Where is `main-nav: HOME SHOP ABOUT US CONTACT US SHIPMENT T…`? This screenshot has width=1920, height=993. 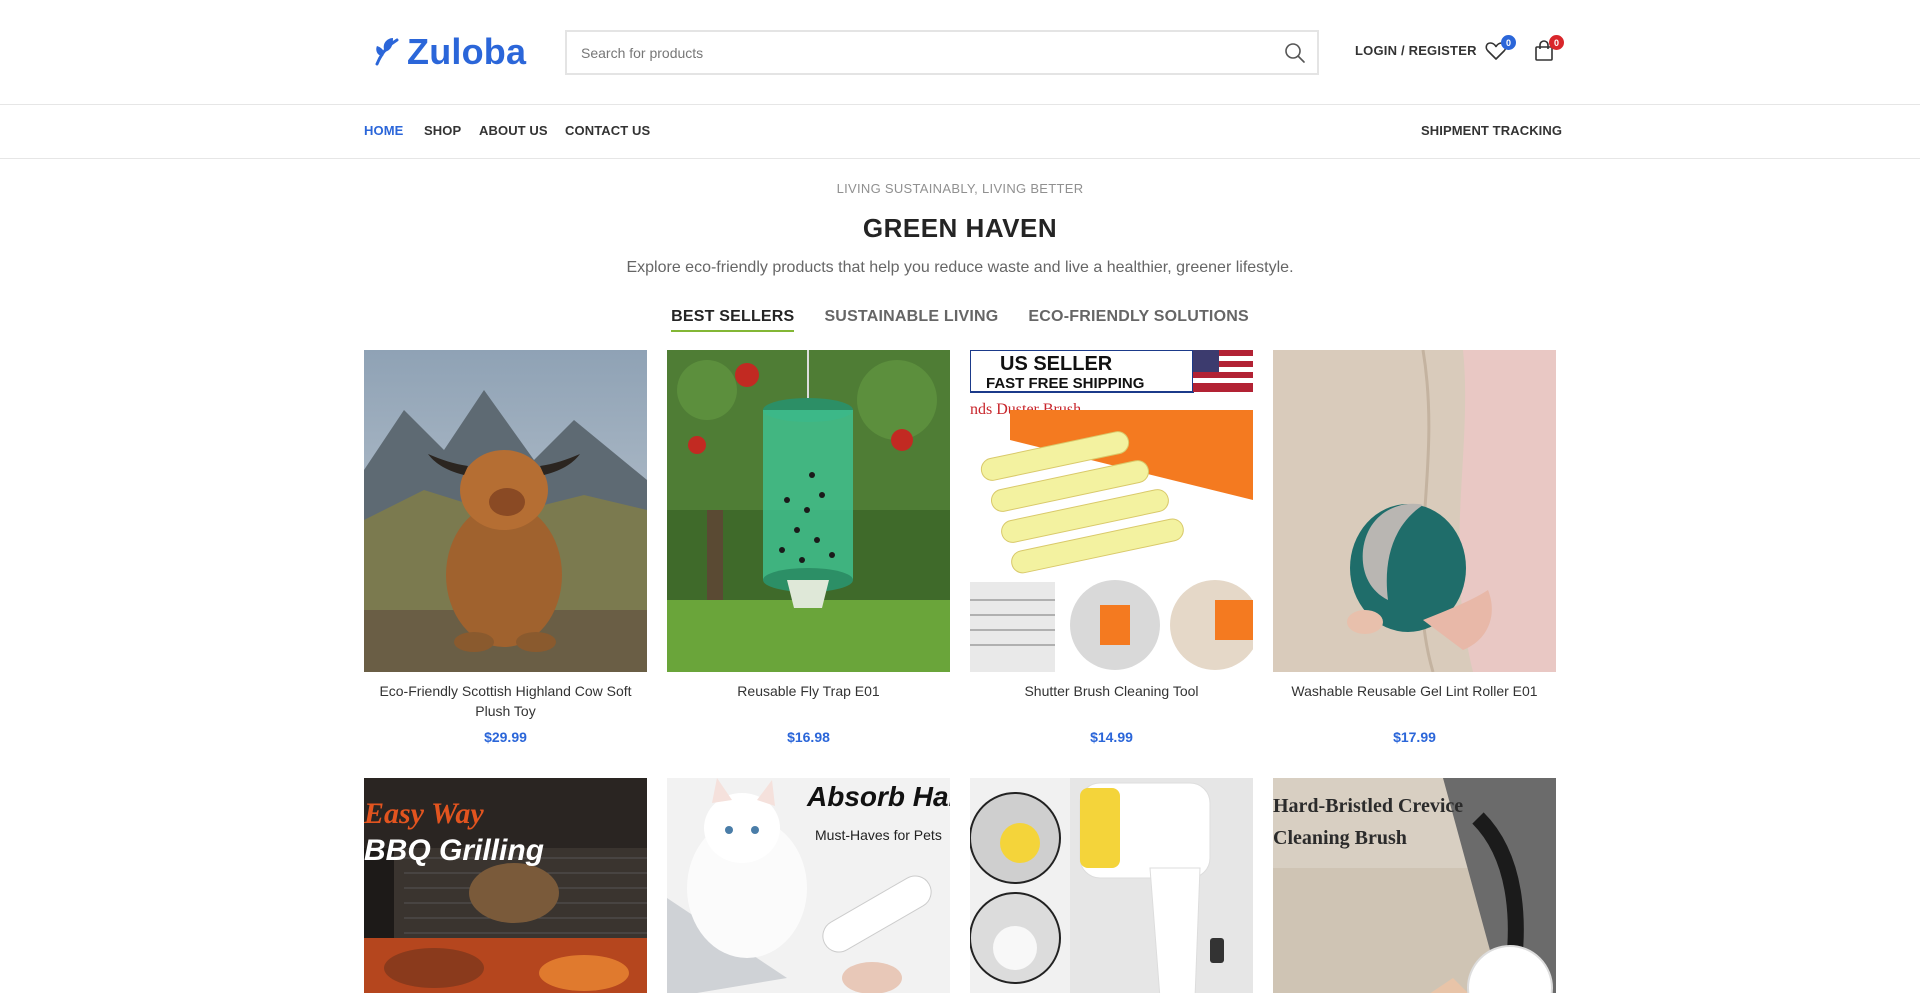
main-nav: HOME SHOP ABOUT US CONTACT US SHIPMENT T… is located at coordinates (960, 132).